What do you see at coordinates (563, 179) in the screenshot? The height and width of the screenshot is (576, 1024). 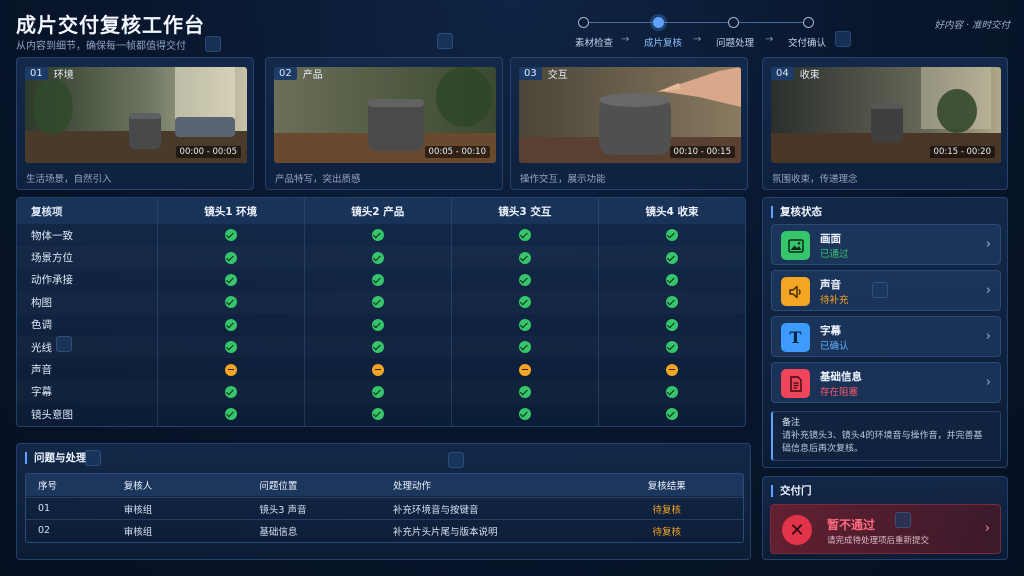 I see `shot-caption: 操作交互，展示功能` at bounding box center [563, 179].